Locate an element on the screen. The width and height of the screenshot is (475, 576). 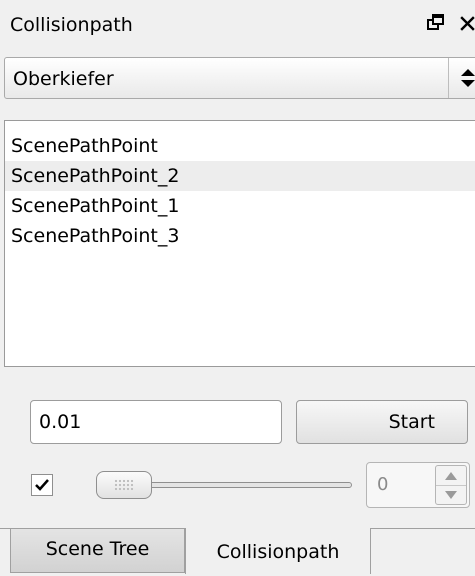
spinbox-value: 0 is located at coordinates (383, 484).